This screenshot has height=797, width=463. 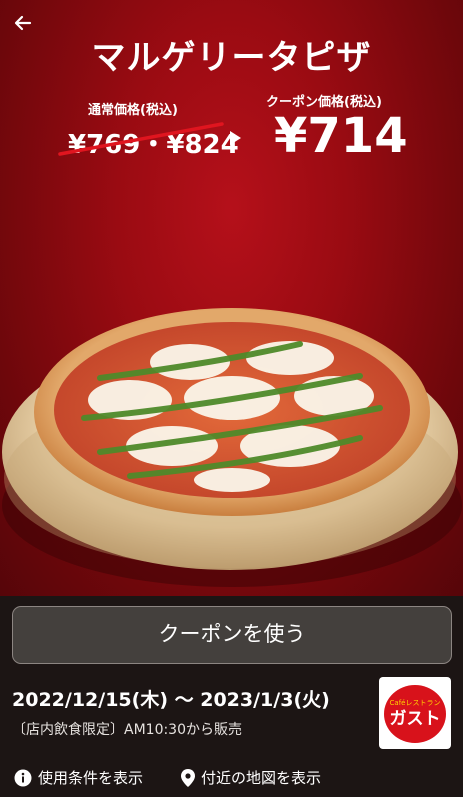 What do you see at coordinates (188, 777) in the screenshot?
I see `map-pin-icon` at bounding box center [188, 777].